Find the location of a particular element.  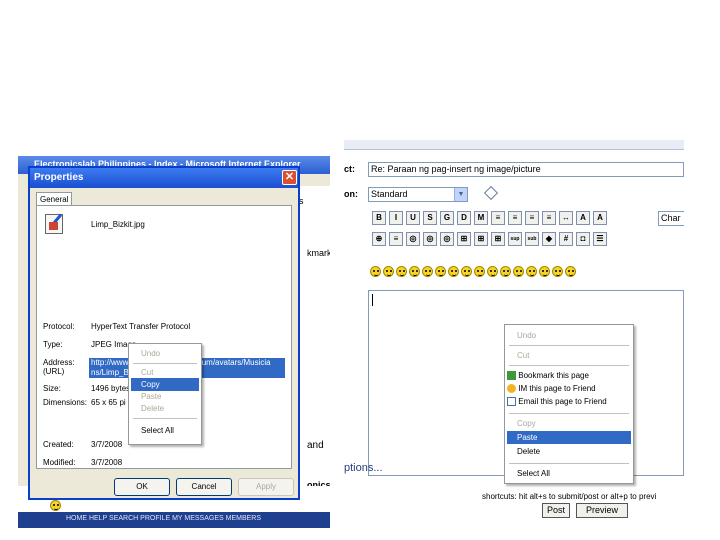

toolbar-button: ☰ is located at coordinates (600, 239).